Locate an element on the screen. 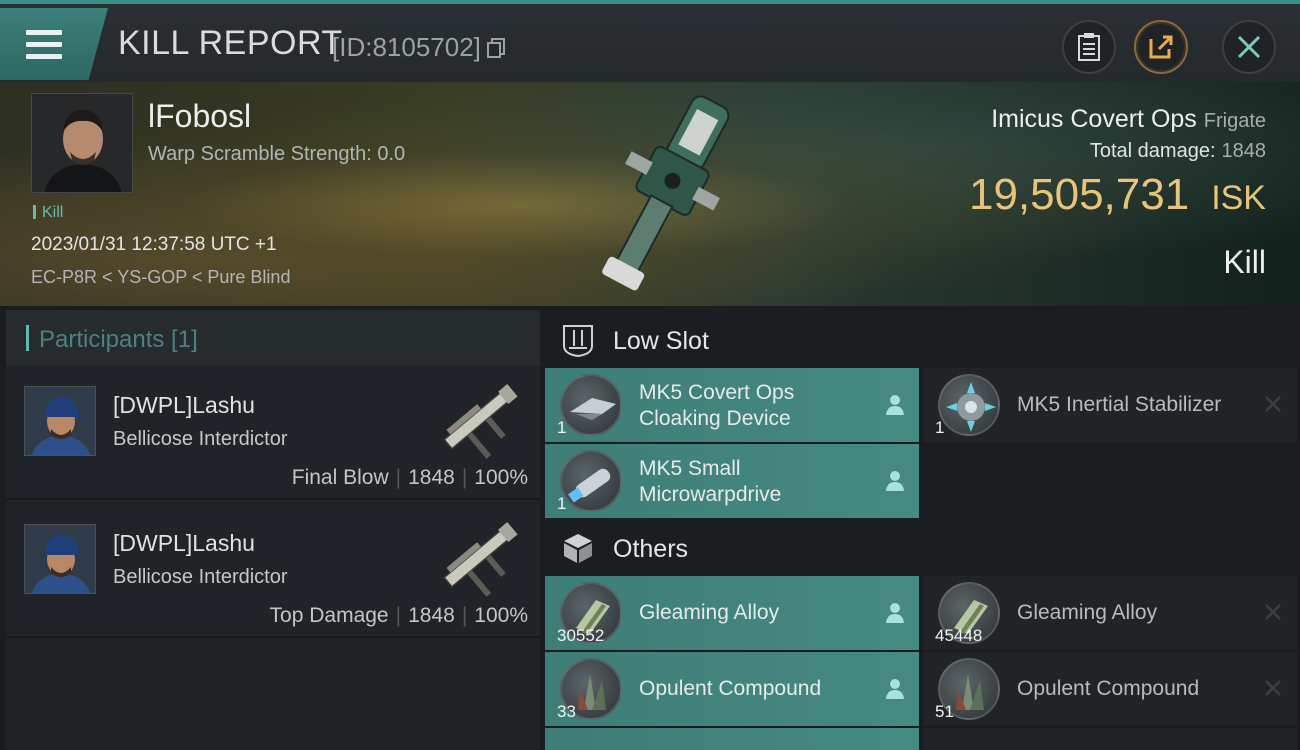 The width and height of the screenshot is (1300, 750). kill-location: EC-P8R < YS-GOP < Pure Blind is located at coordinates (160, 277).